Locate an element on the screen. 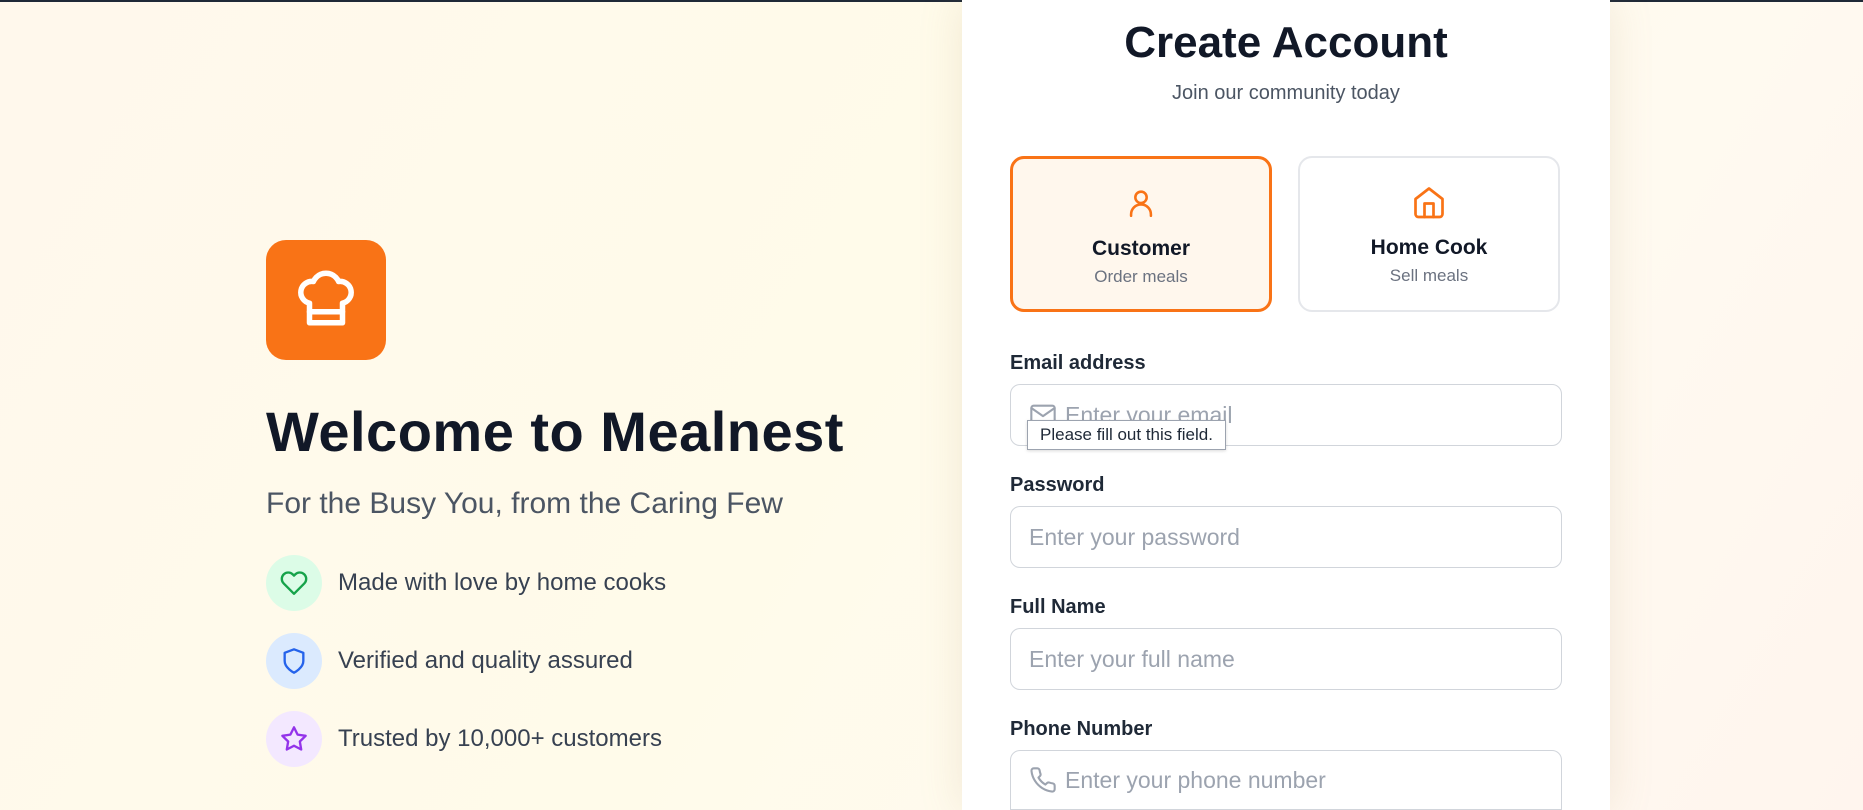  password-field-wrapper is located at coordinates (1286, 537).